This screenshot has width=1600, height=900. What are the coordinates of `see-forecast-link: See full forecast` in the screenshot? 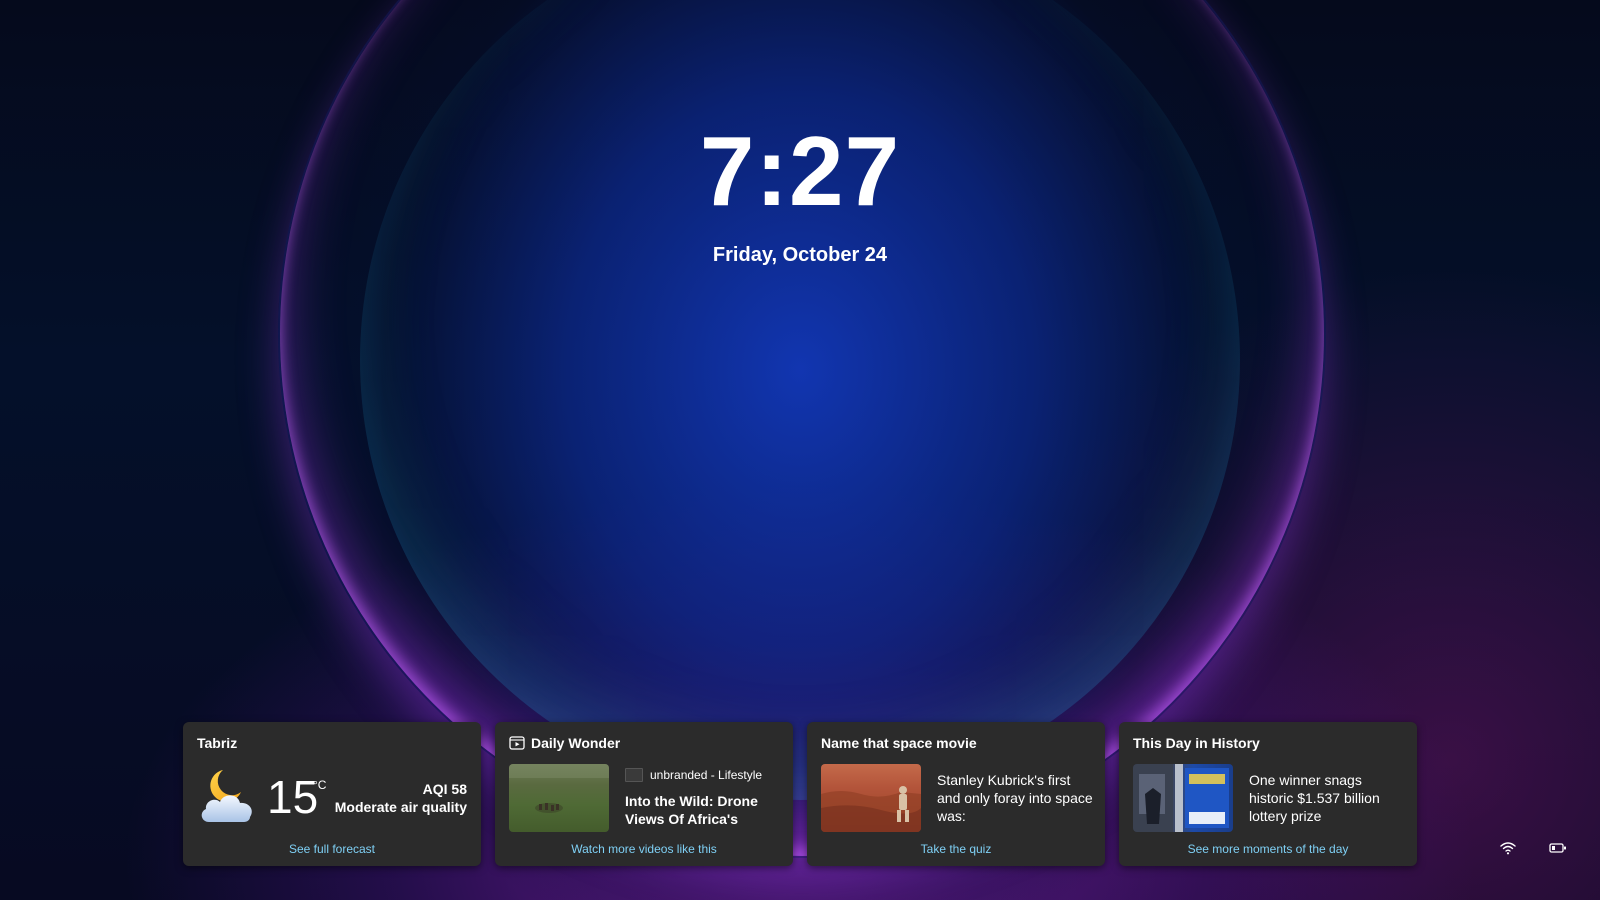 It's located at (332, 849).